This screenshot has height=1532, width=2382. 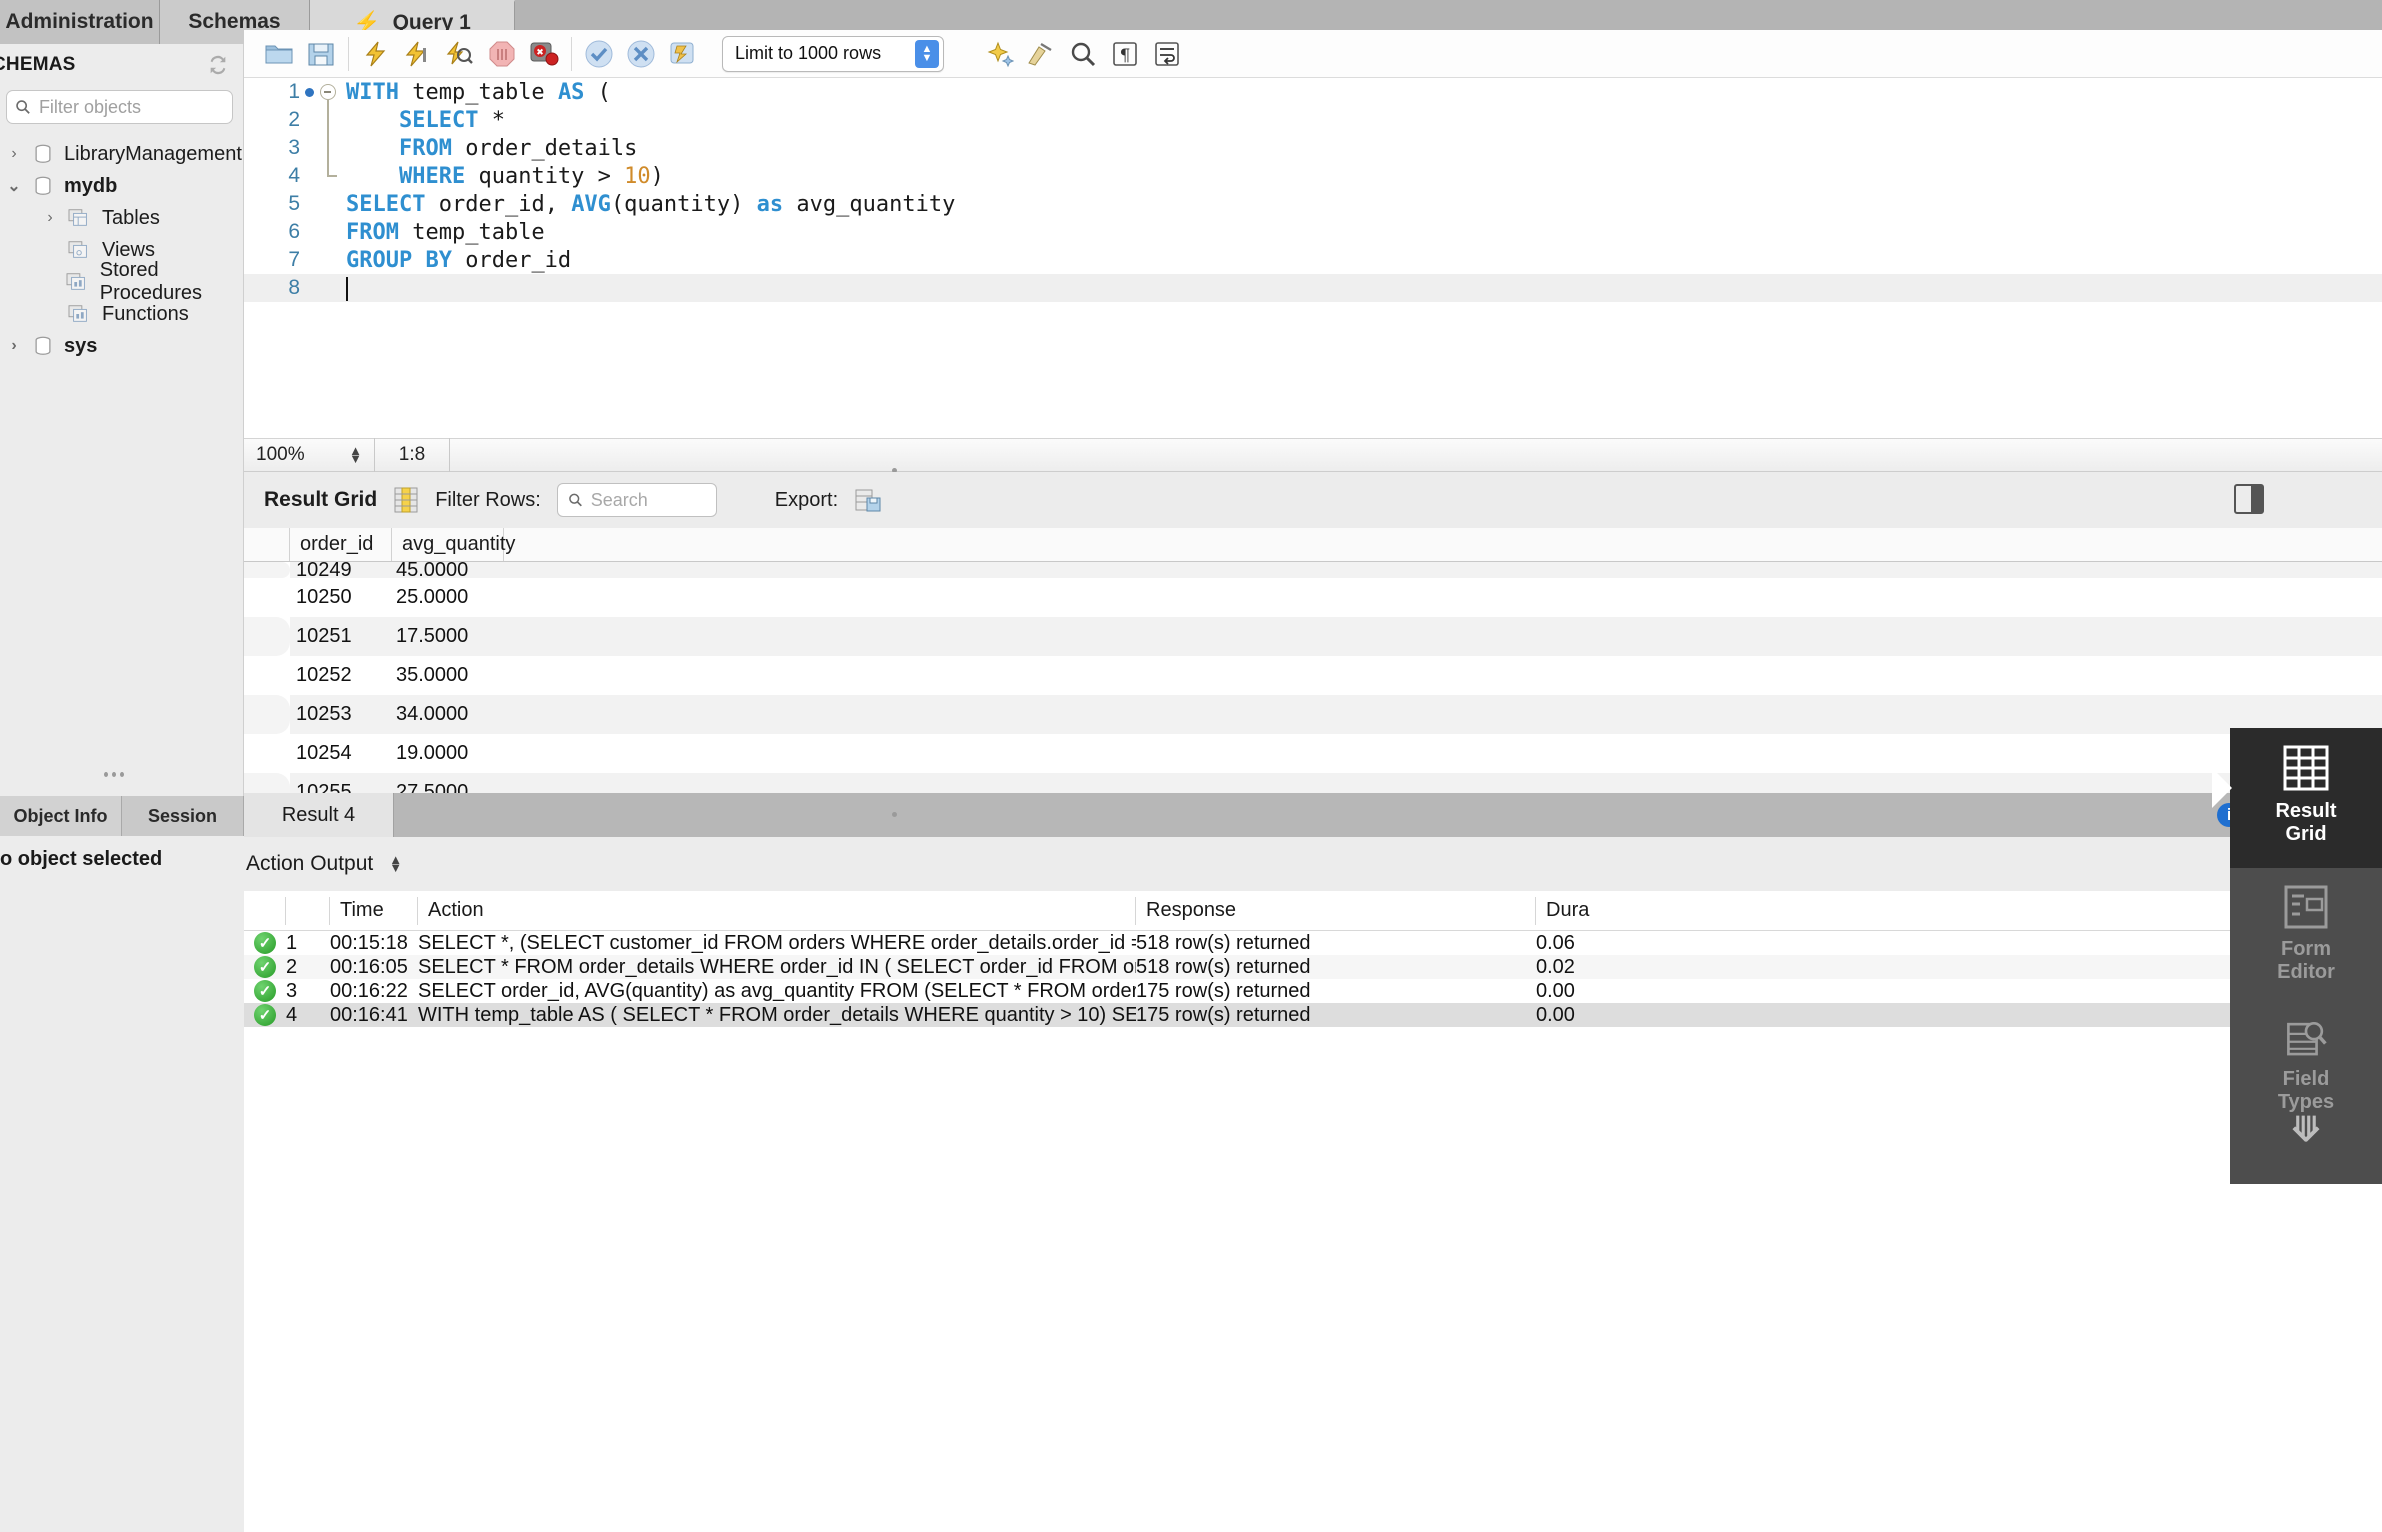 I want to click on wrap-lines-button, so click(x=1167, y=54).